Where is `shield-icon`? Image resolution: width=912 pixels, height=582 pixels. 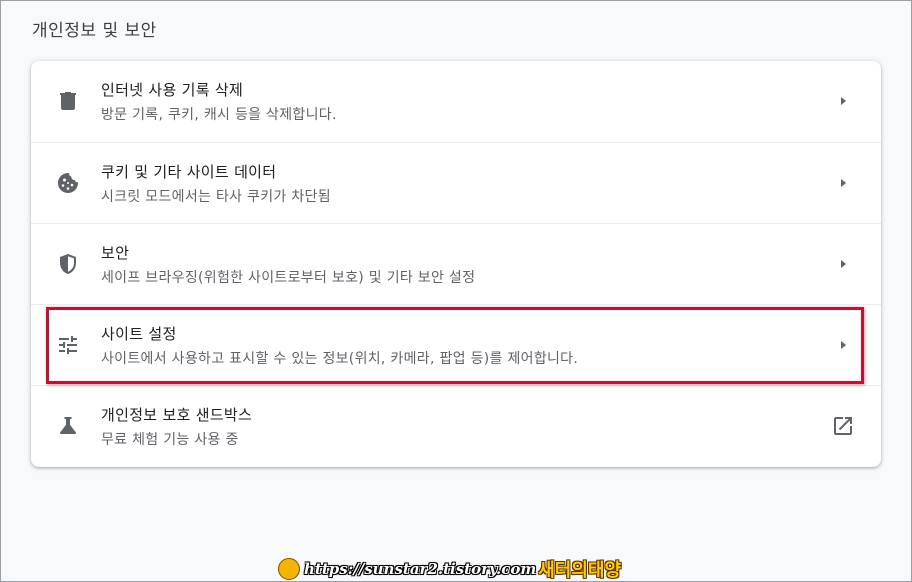
shield-icon is located at coordinates (68, 264).